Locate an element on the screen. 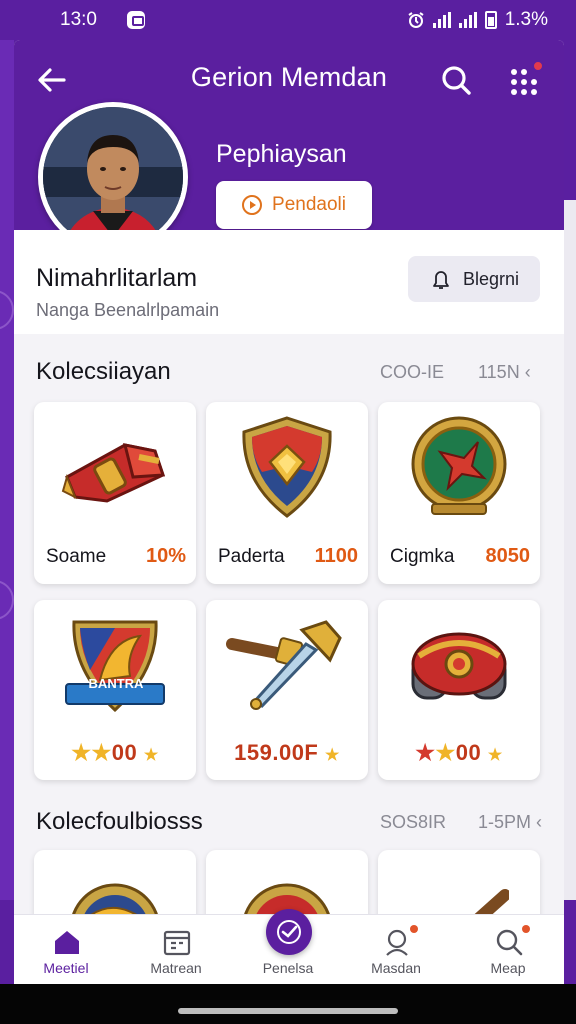 This screenshot has width=576, height=1024. check-icon is located at coordinates (289, 932).